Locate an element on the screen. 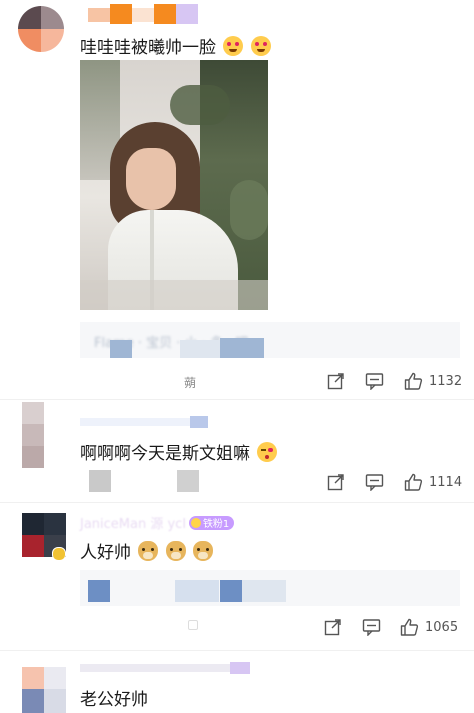  fan-badge-icon is located at coordinates (195, 522).